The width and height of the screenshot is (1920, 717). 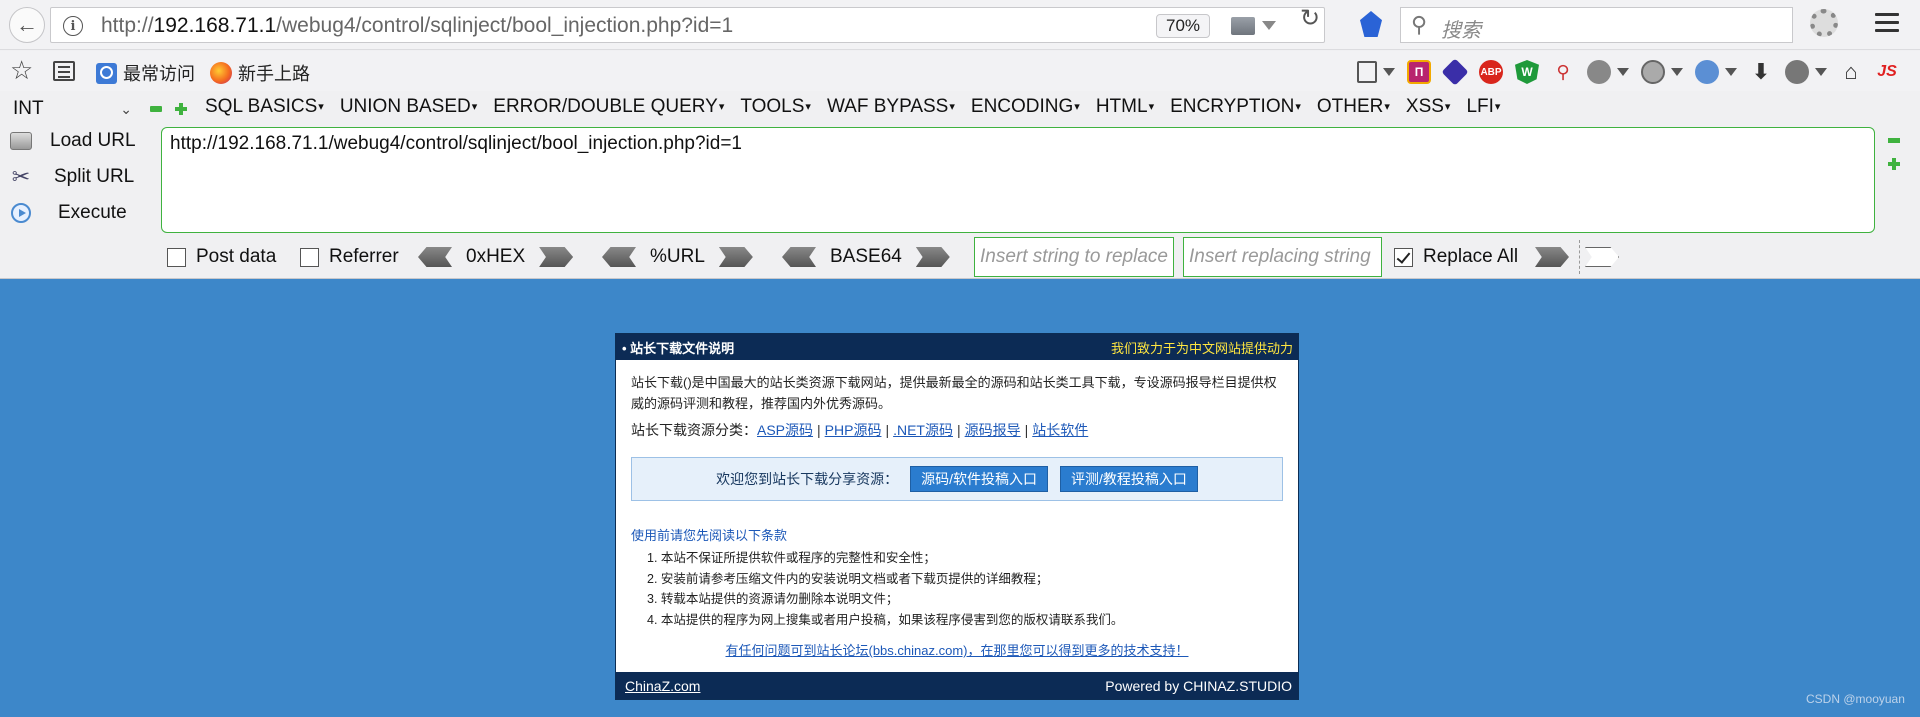 What do you see at coordinates (848, 578) in the screenshot?
I see `list-item: 2. 安装前请参考压缩文件内的安装说明文档或者下载页提供的详细教程；` at bounding box center [848, 578].